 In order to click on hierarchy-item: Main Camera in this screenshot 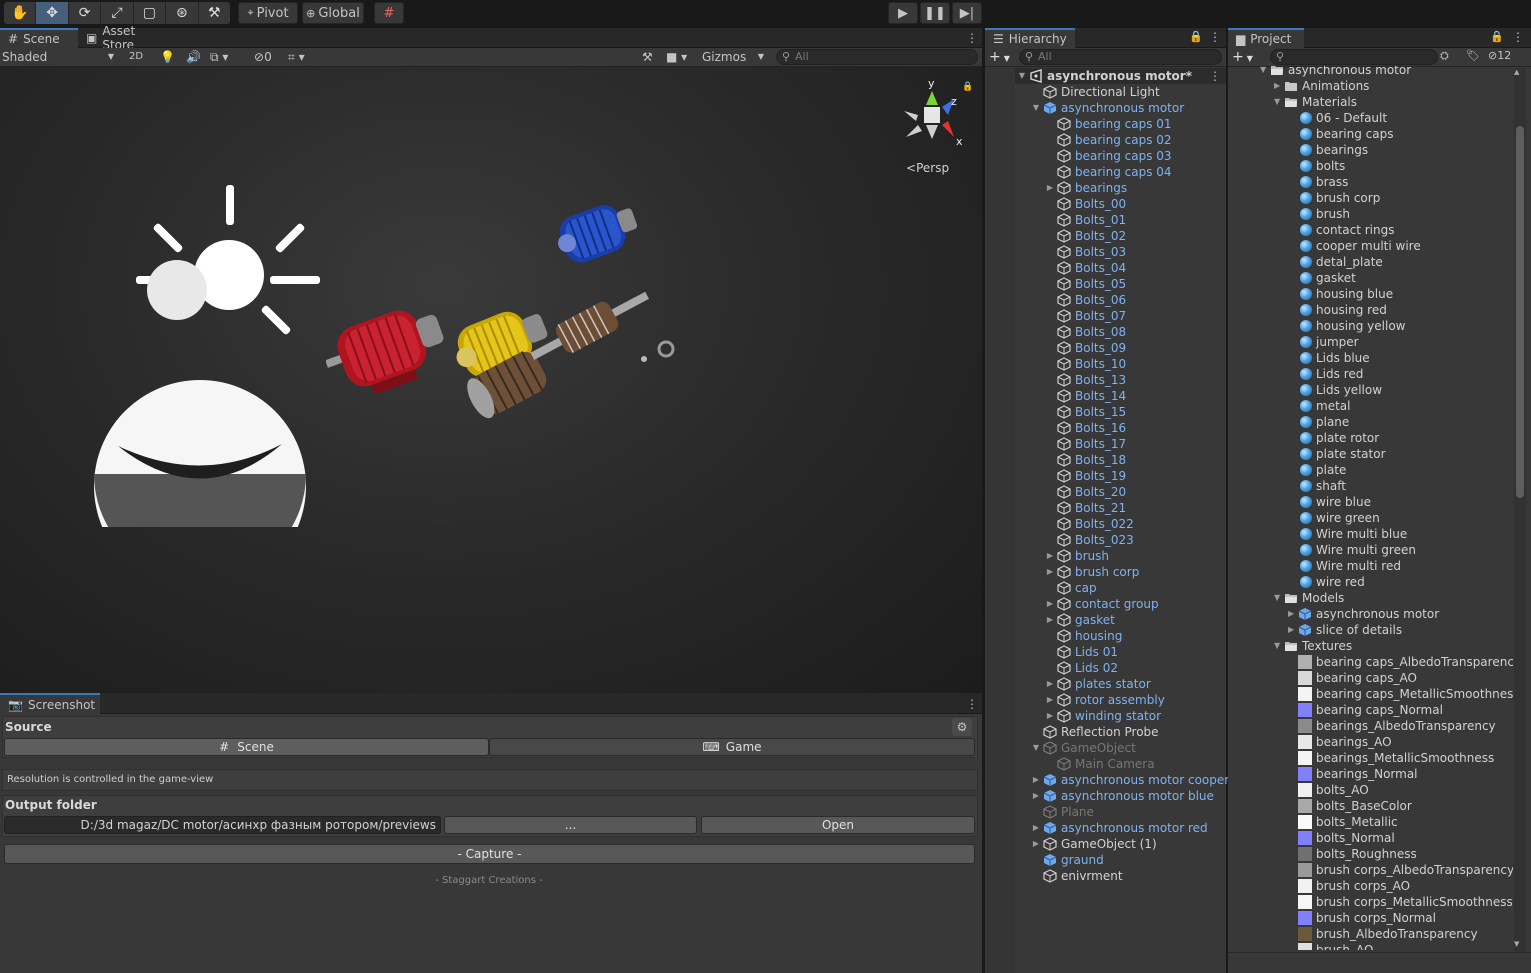, I will do `click(1105, 764)`.